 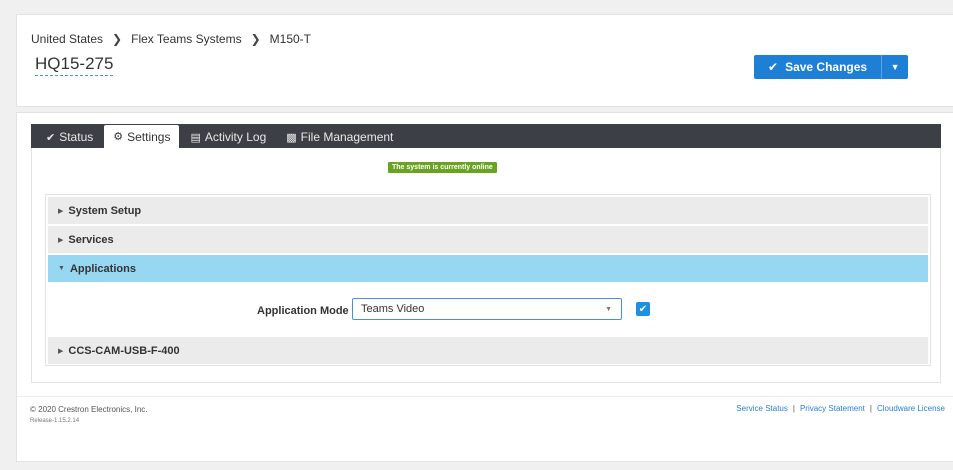 What do you see at coordinates (55, 421) in the screenshot?
I see `footer-release: Release-1.15.2.14` at bounding box center [55, 421].